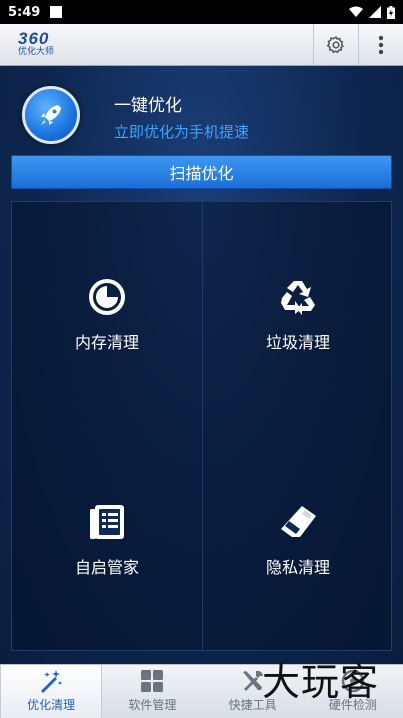 This screenshot has width=403, height=718. What do you see at coordinates (107, 539) in the screenshot?
I see `tile-autostart-manager: 自启管家` at bounding box center [107, 539].